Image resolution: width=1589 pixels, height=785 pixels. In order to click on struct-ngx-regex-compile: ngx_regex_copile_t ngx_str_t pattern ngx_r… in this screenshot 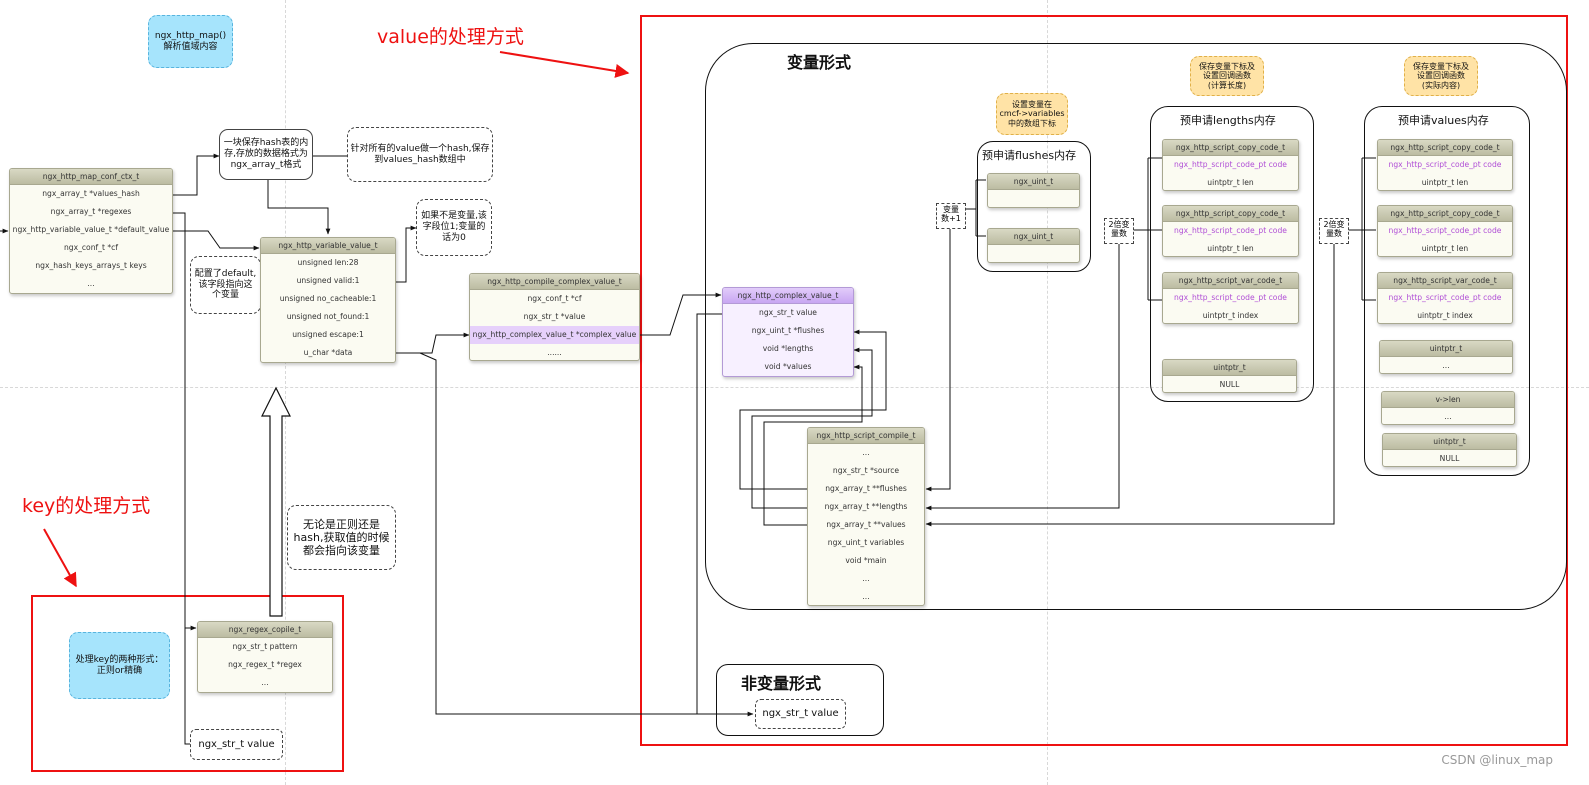, I will do `click(265, 657)`.